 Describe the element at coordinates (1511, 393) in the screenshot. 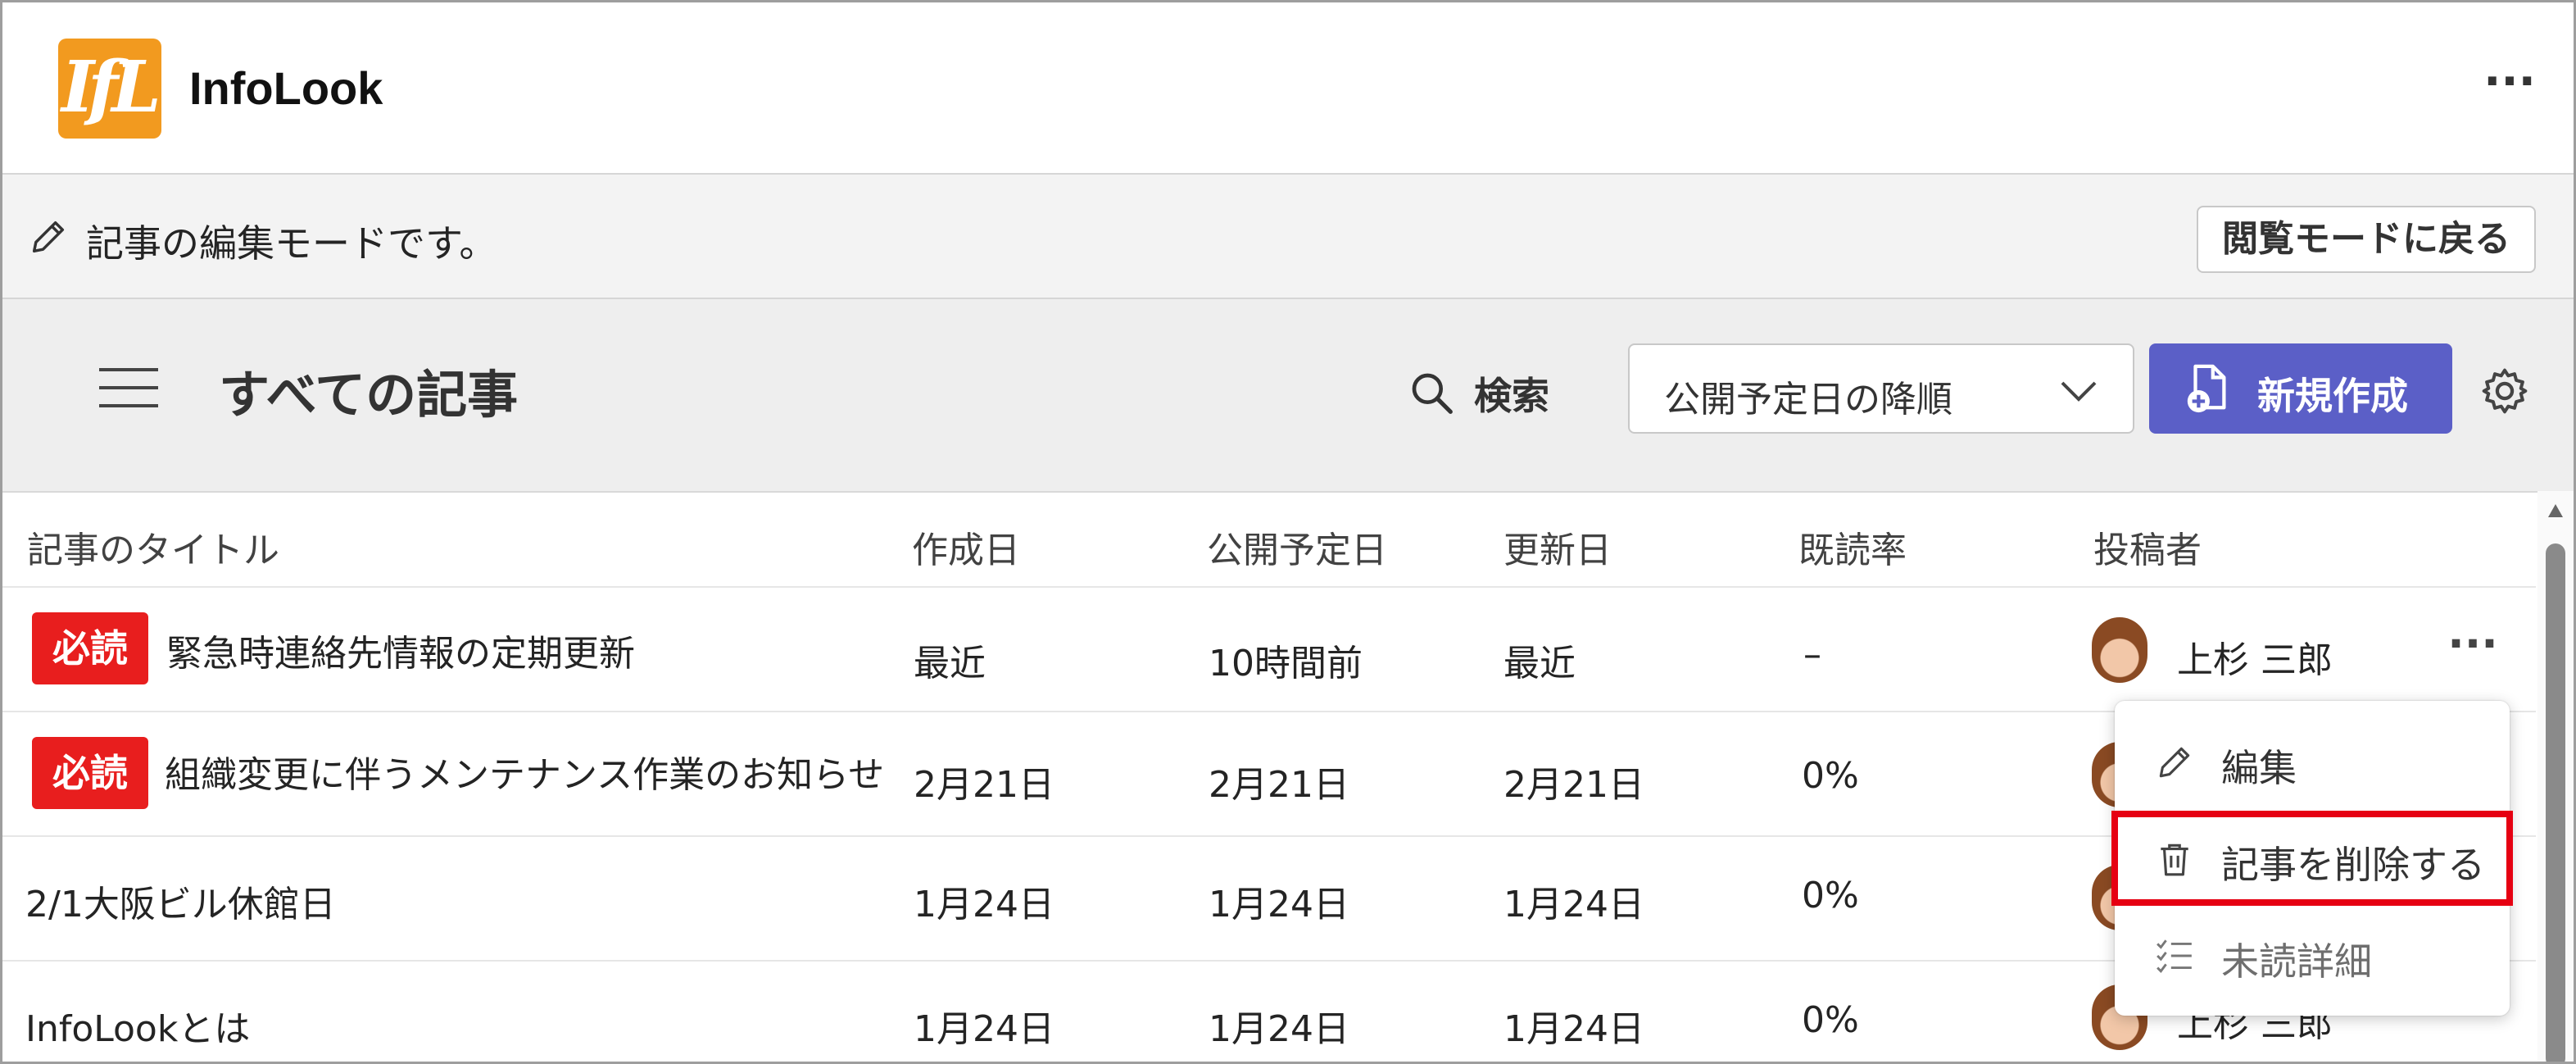

I see `search-button: 検索` at that location.